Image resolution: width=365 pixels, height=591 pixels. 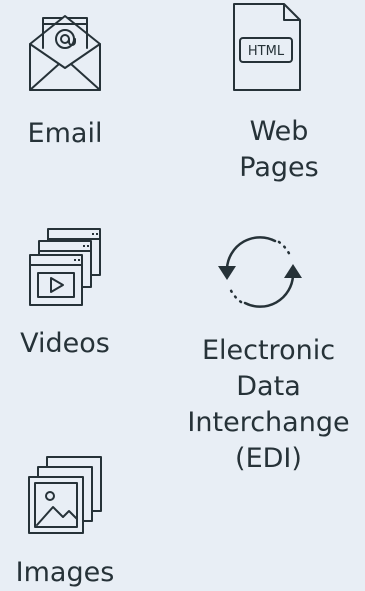 What do you see at coordinates (65, 343) in the screenshot?
I see `videos-label: Videos` at bounding box center [65, 343].